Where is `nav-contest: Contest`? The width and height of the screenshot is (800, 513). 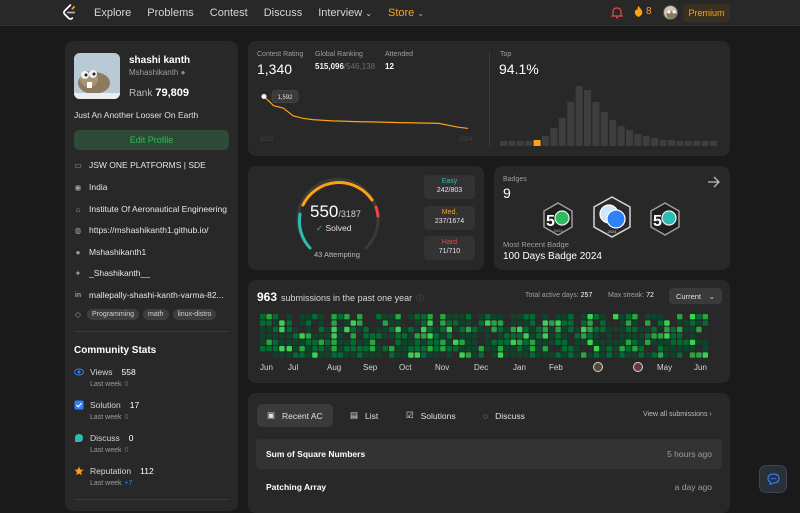 nav-contest: Contest is located at coordinates (229, 13).